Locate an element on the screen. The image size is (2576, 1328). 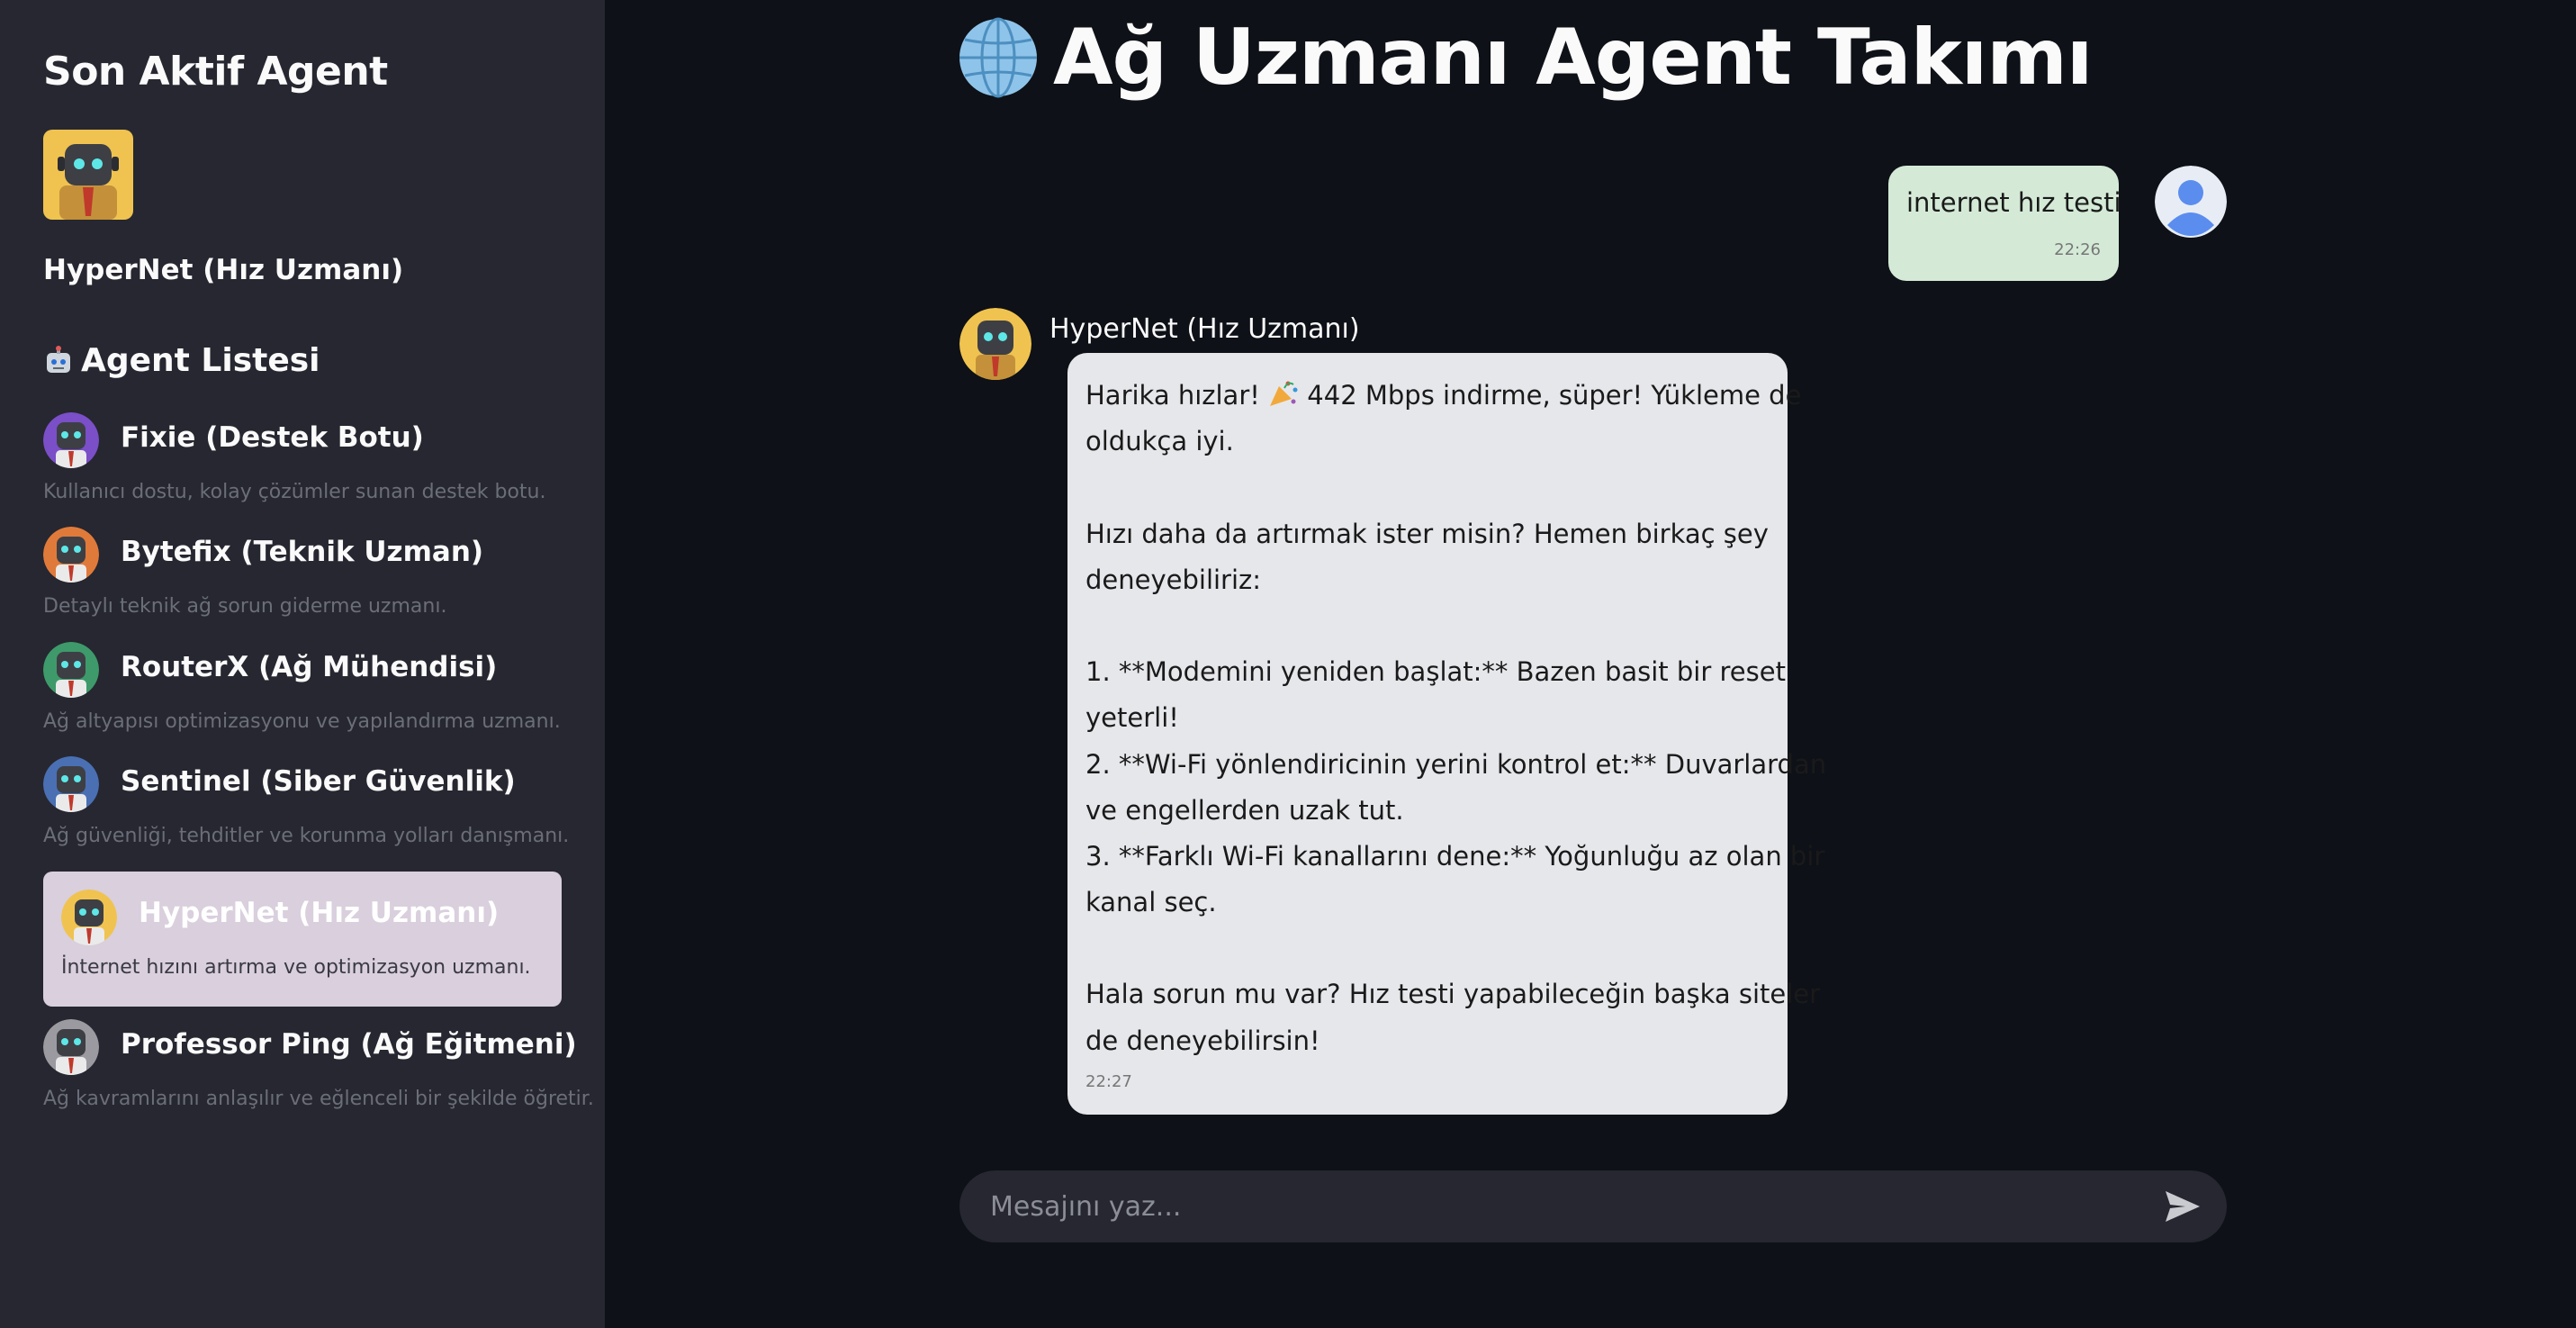
message-line: yeterli! is located at coordinates (1132, 718).